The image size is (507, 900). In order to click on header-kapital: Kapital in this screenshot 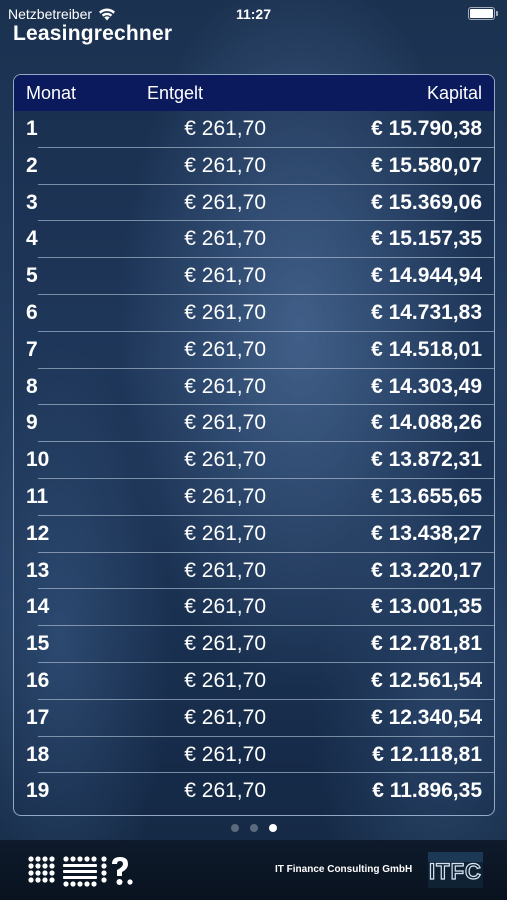, I will do `click(454, 93)`.